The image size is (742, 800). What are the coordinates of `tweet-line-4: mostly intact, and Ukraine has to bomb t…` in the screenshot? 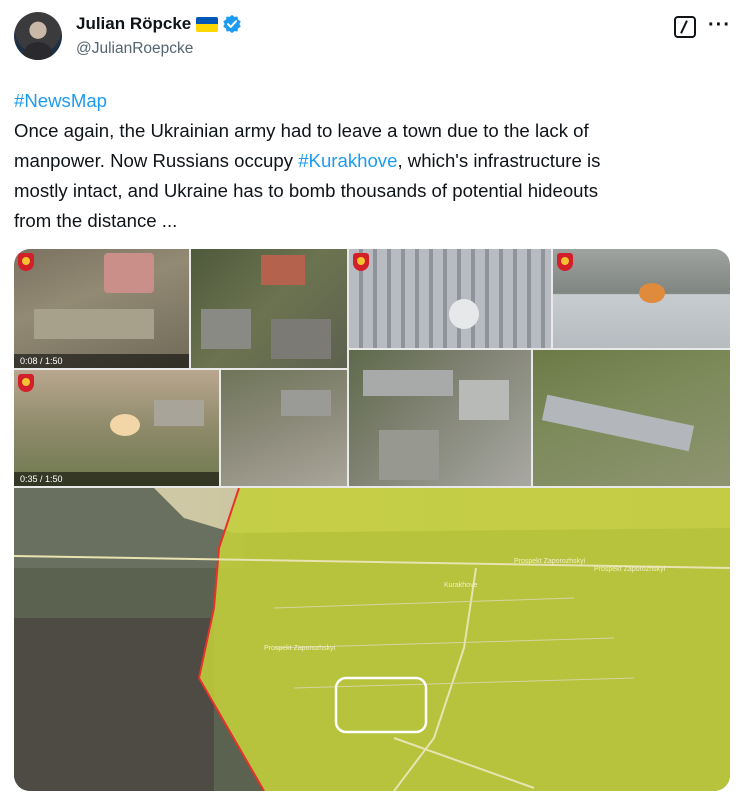 It's located at (306, 190).